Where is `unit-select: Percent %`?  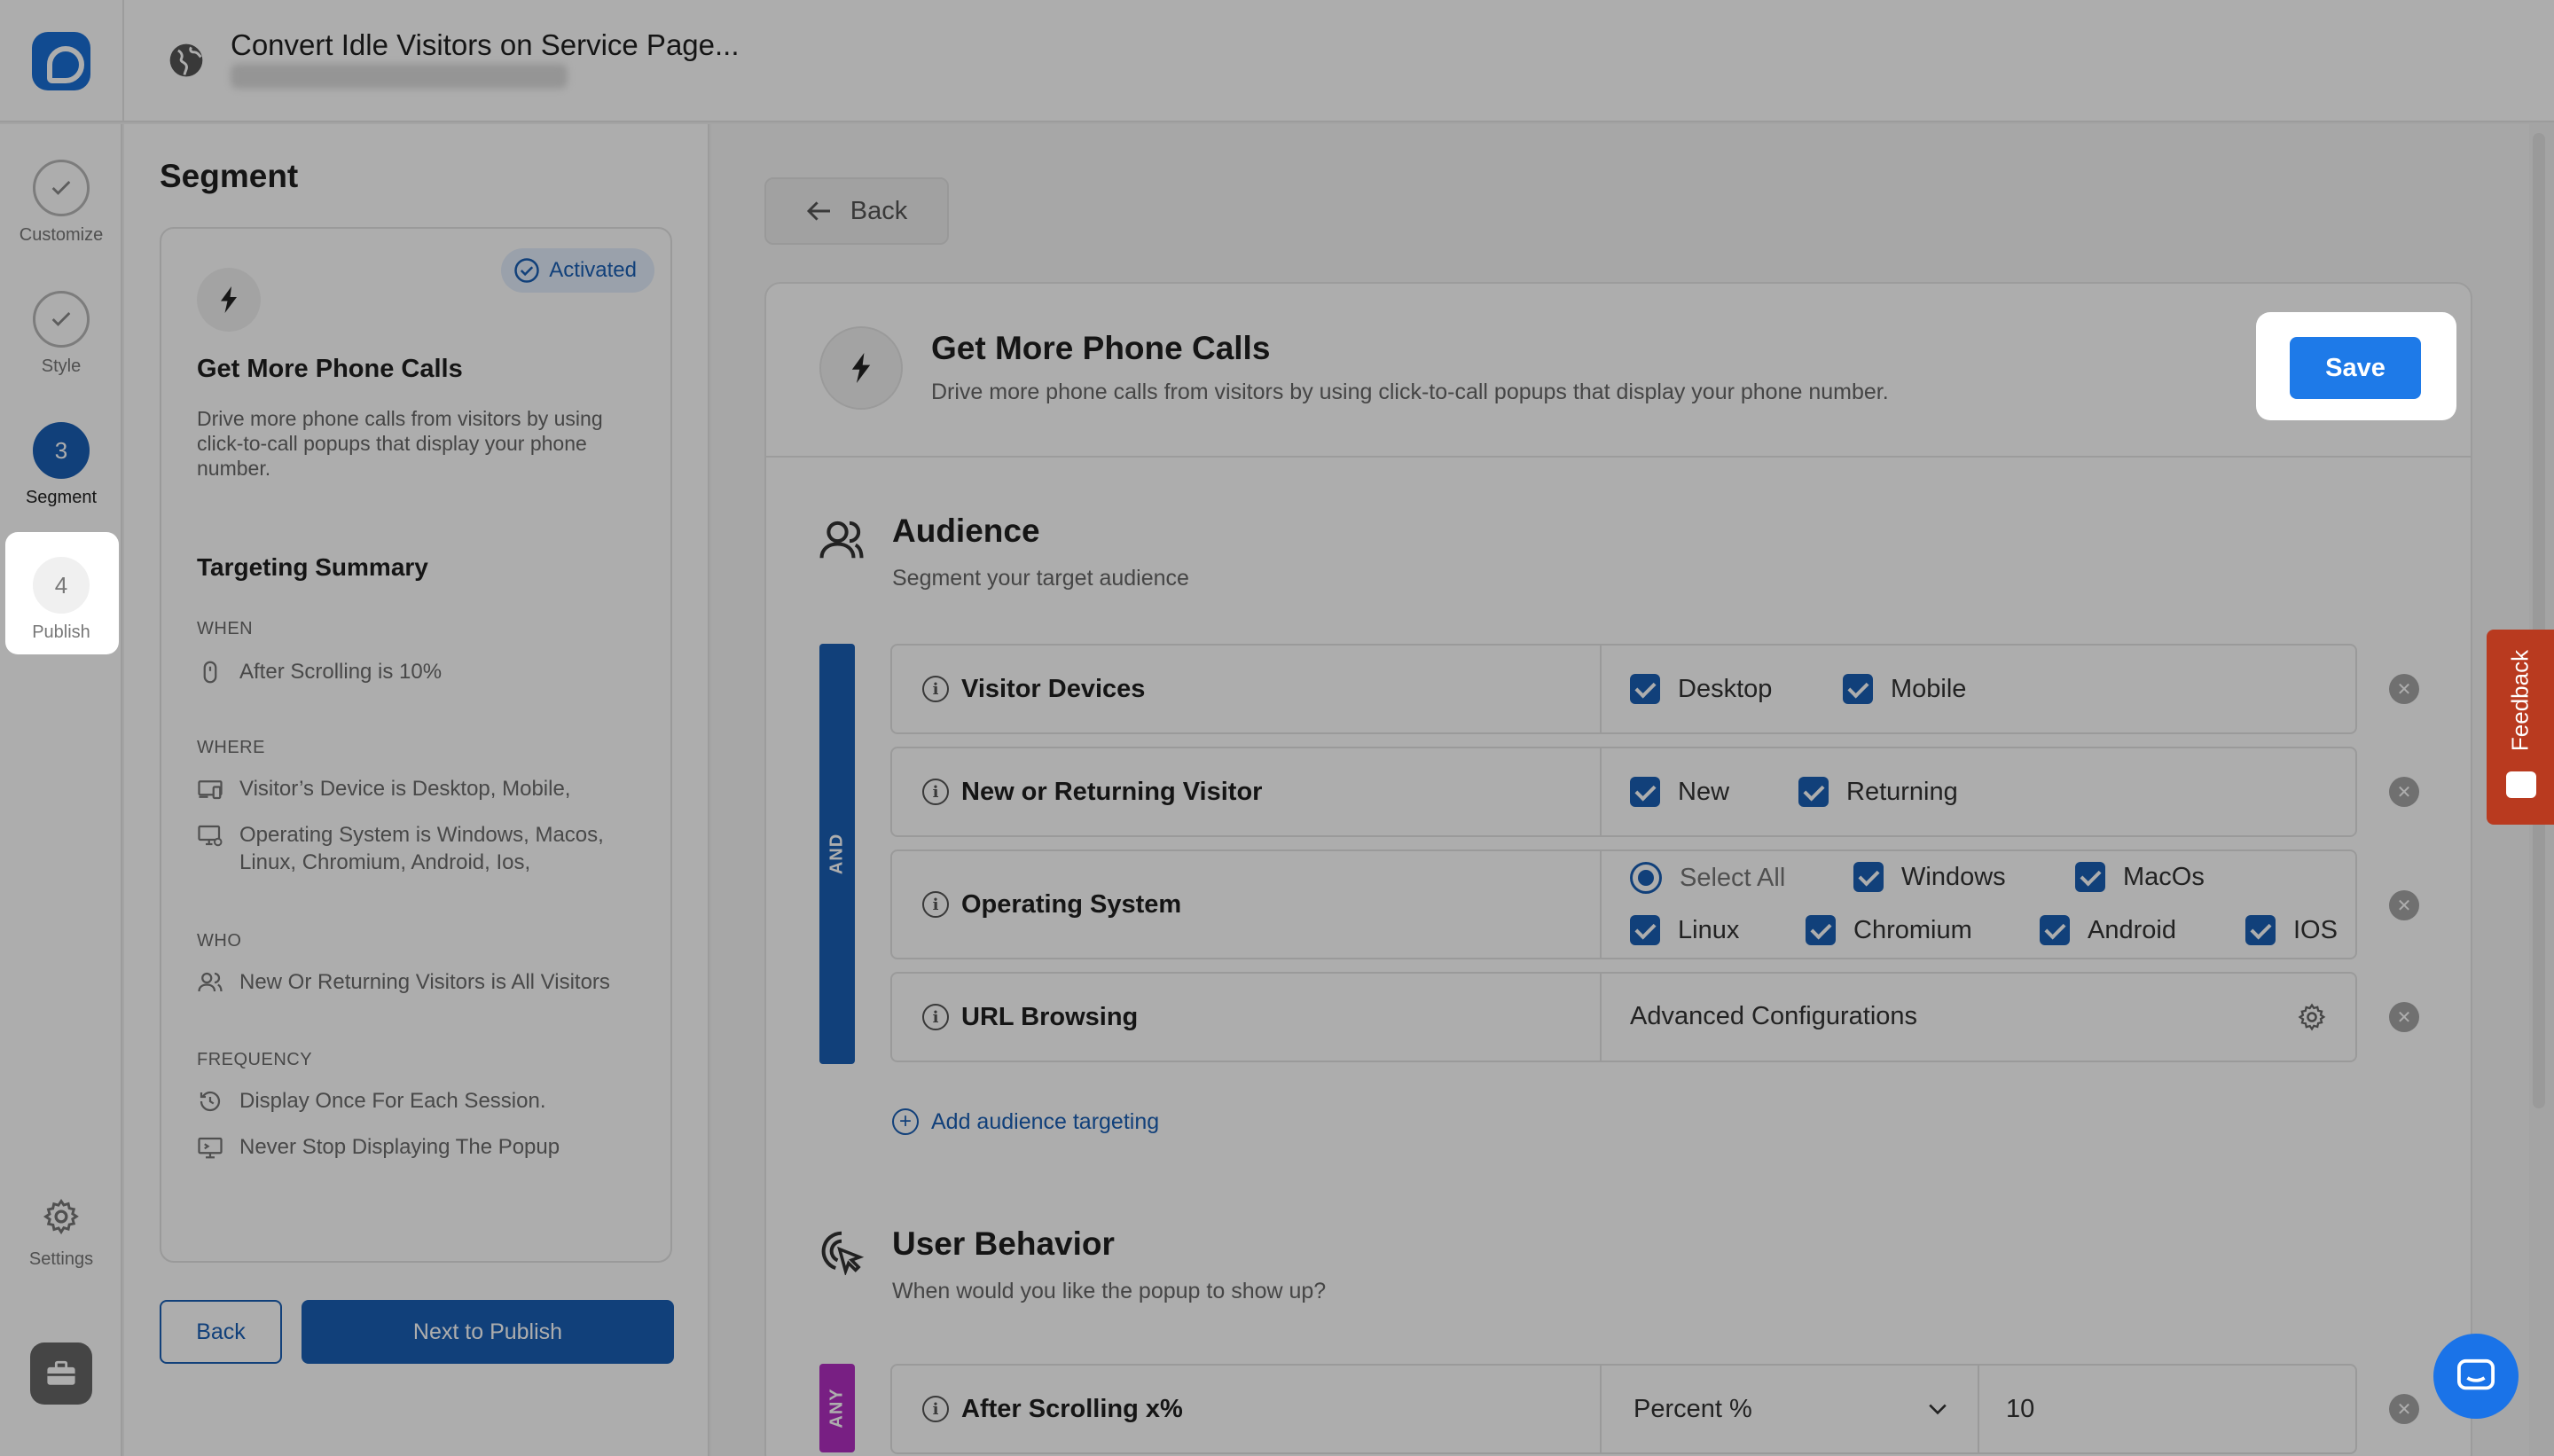
unit-select: Percent % is located at coordinates (1791, 1409).